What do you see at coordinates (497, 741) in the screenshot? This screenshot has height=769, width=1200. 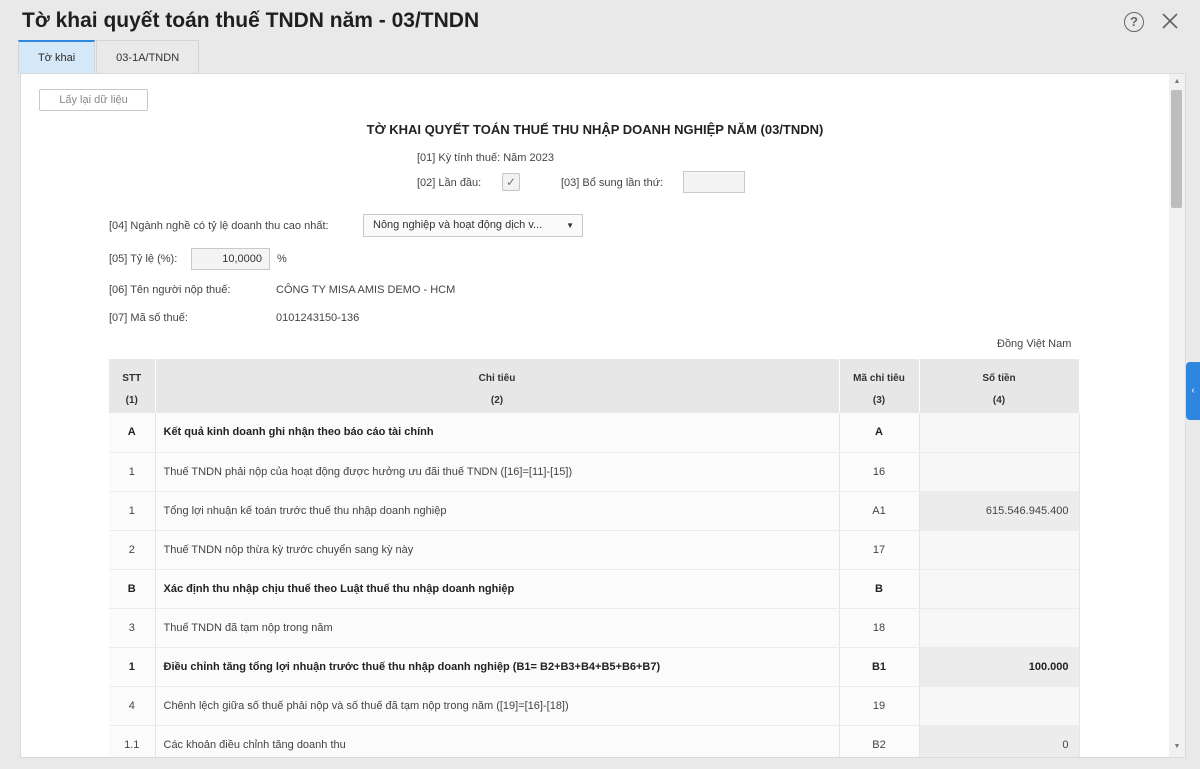 I see `row-indicator-name: Các khoản điều chỉnh tăng doanh thu` at bounding box center [497, 741].